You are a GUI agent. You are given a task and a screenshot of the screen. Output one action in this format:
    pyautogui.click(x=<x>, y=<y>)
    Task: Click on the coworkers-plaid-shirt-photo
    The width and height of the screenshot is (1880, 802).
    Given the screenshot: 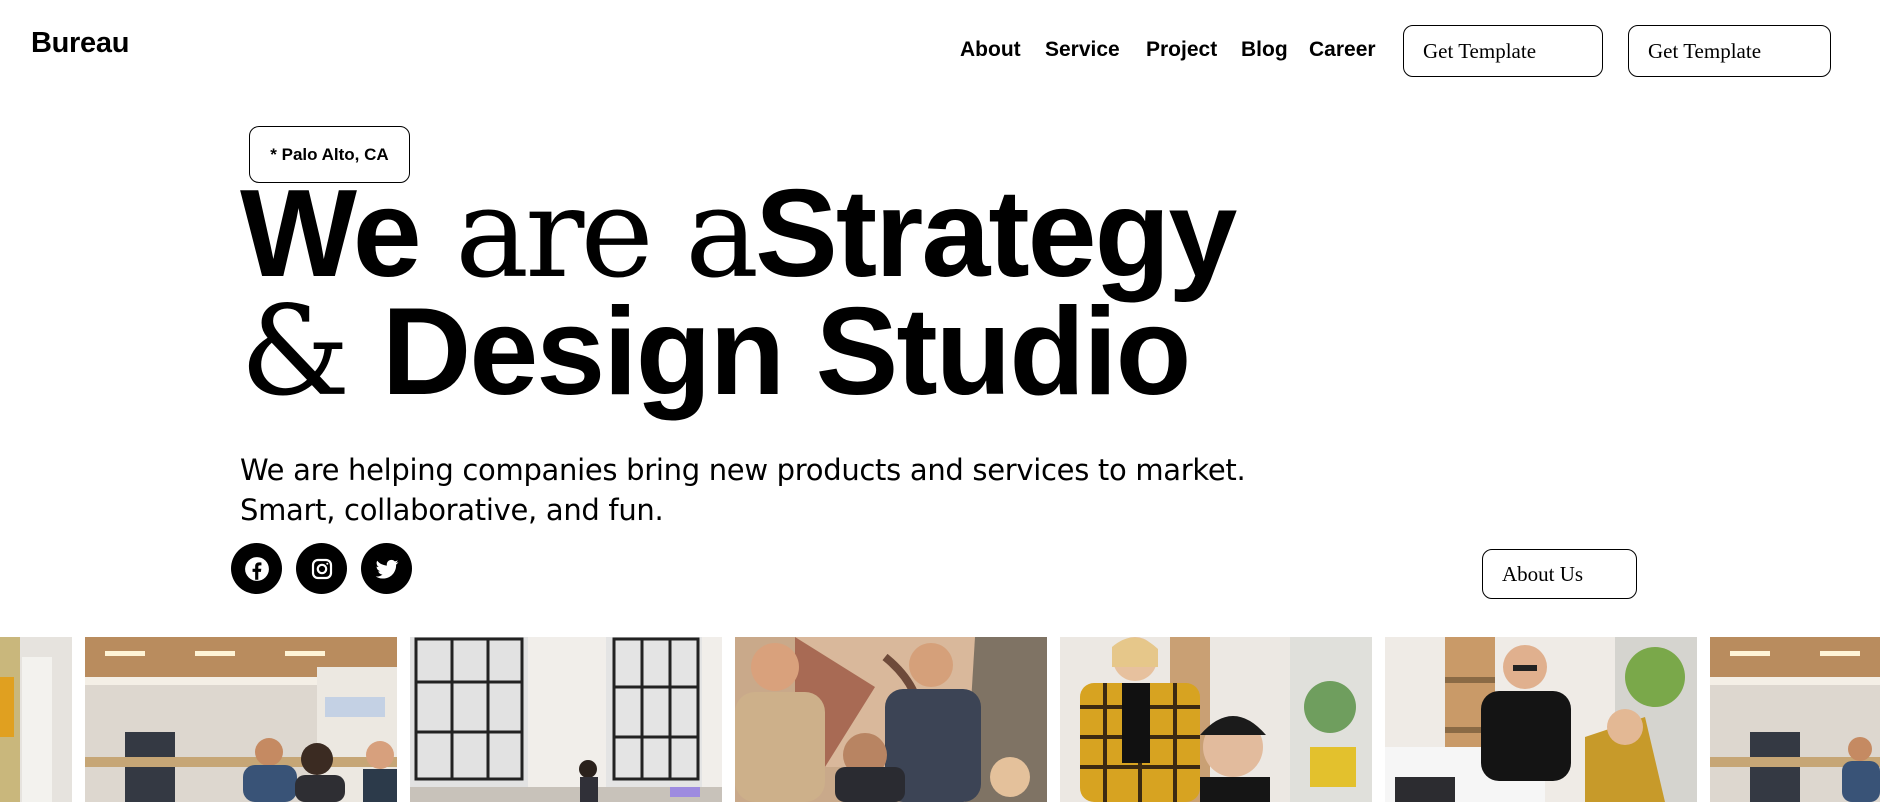 What is the action you would take?
    pyautogui.click(x=1216, y=719)
    